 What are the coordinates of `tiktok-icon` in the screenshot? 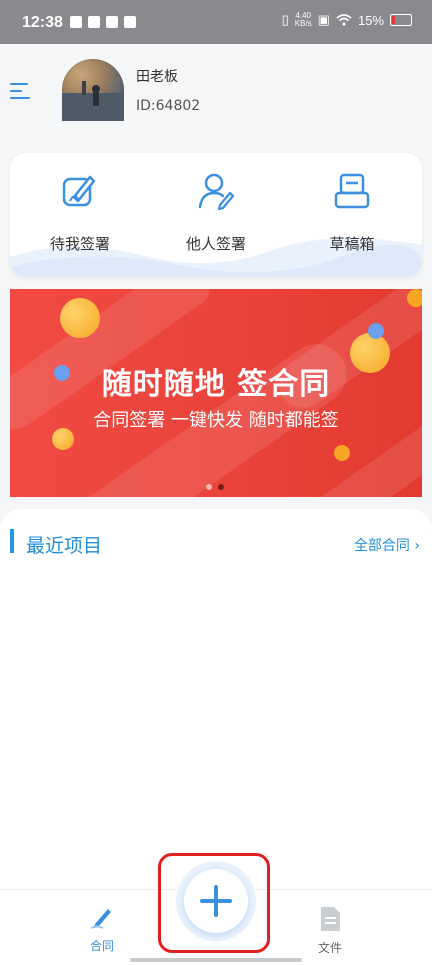 It's located at (76, 22).